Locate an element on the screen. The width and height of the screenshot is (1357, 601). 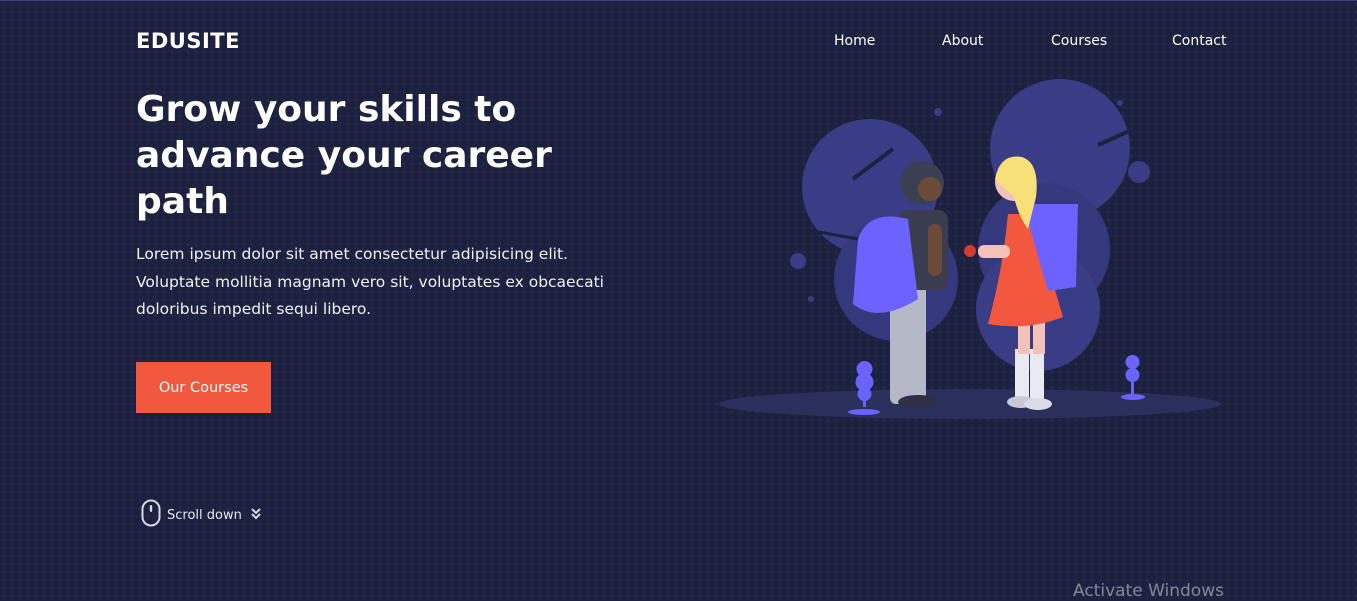
scroll-down-label: Scroll down is located at coordinates (204, 515).